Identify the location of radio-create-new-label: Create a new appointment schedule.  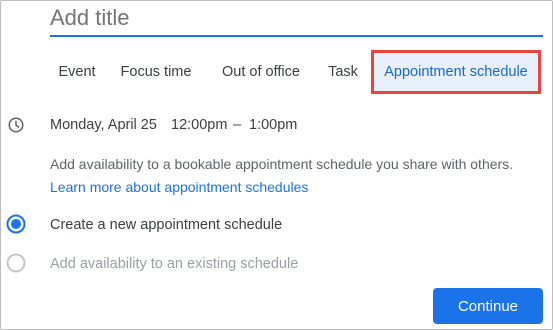
(166, 225).